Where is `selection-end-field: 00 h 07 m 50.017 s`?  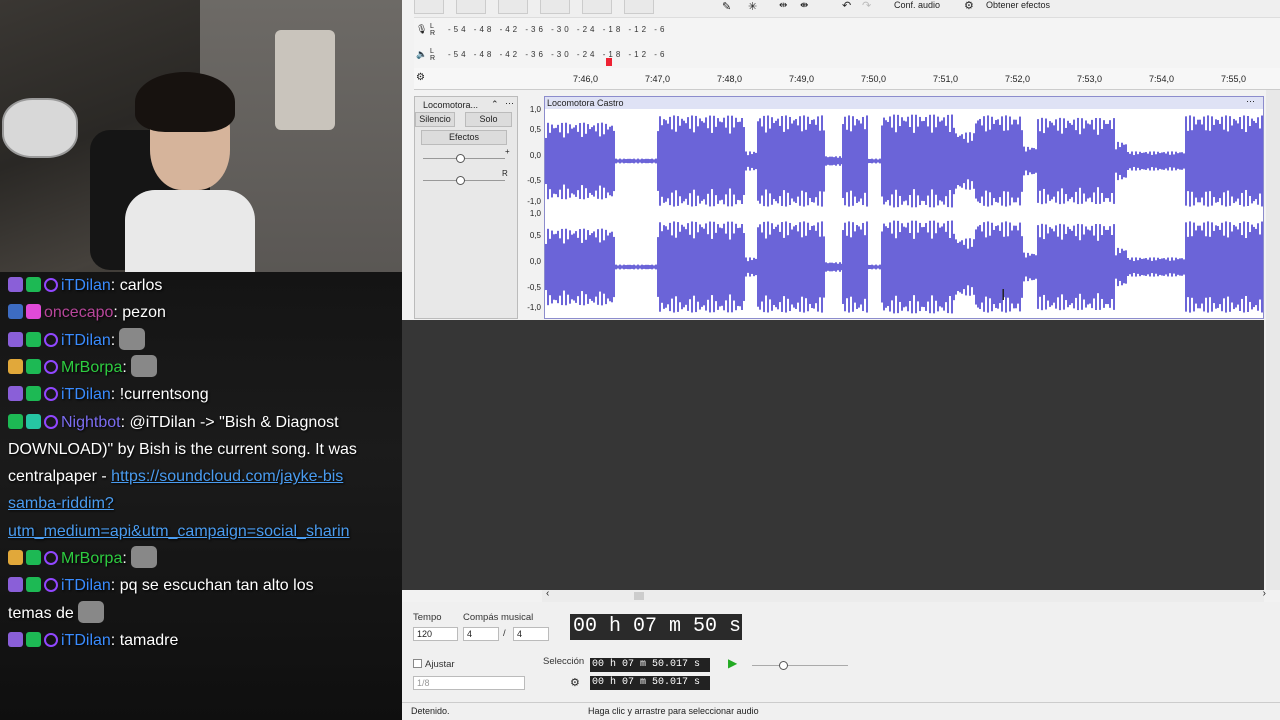 selection-end-field: 00 h 07 m 50.017 s is located at coordinates (650, 683).